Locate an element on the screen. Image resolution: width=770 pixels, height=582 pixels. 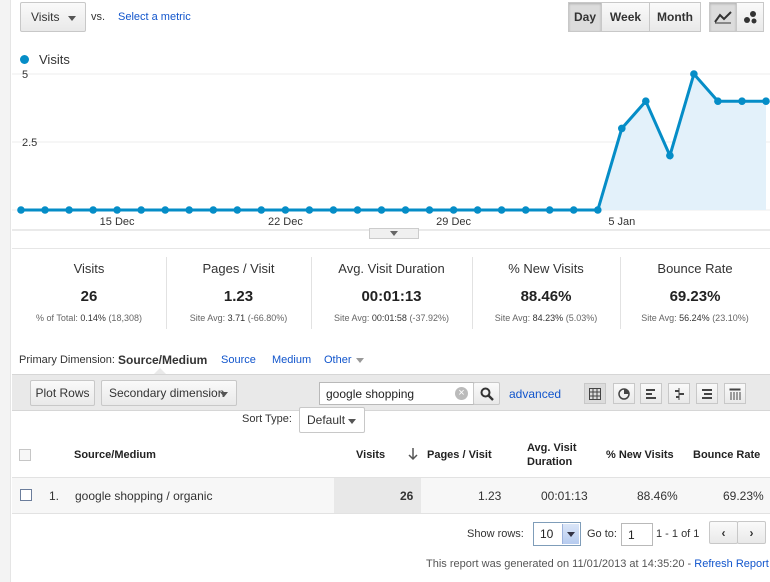
chart-collapse-handle is located at coordinates (394, 233).